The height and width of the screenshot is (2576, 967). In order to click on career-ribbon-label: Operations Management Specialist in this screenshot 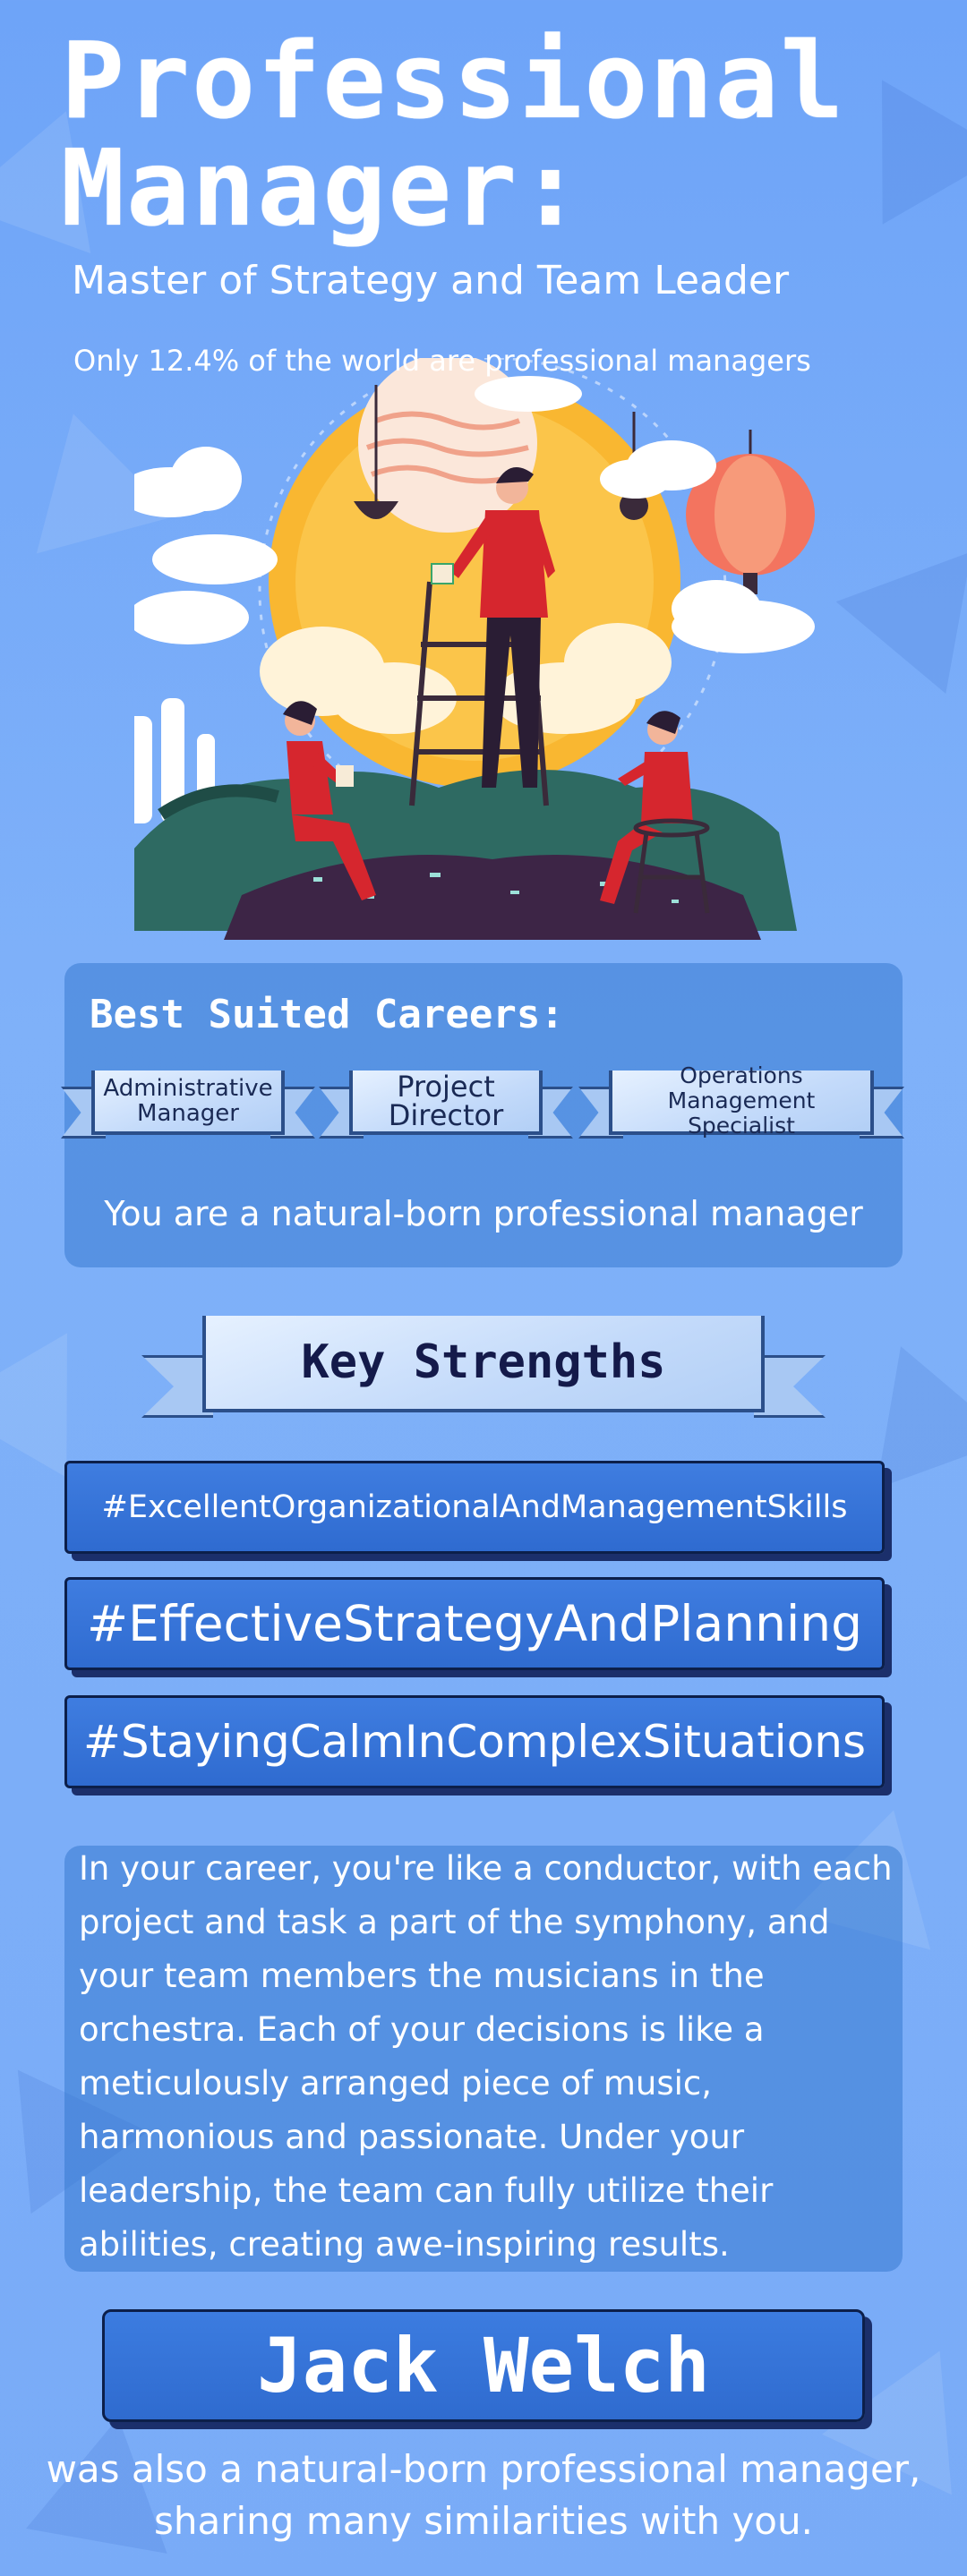, I will do `click(741, 1101)`.